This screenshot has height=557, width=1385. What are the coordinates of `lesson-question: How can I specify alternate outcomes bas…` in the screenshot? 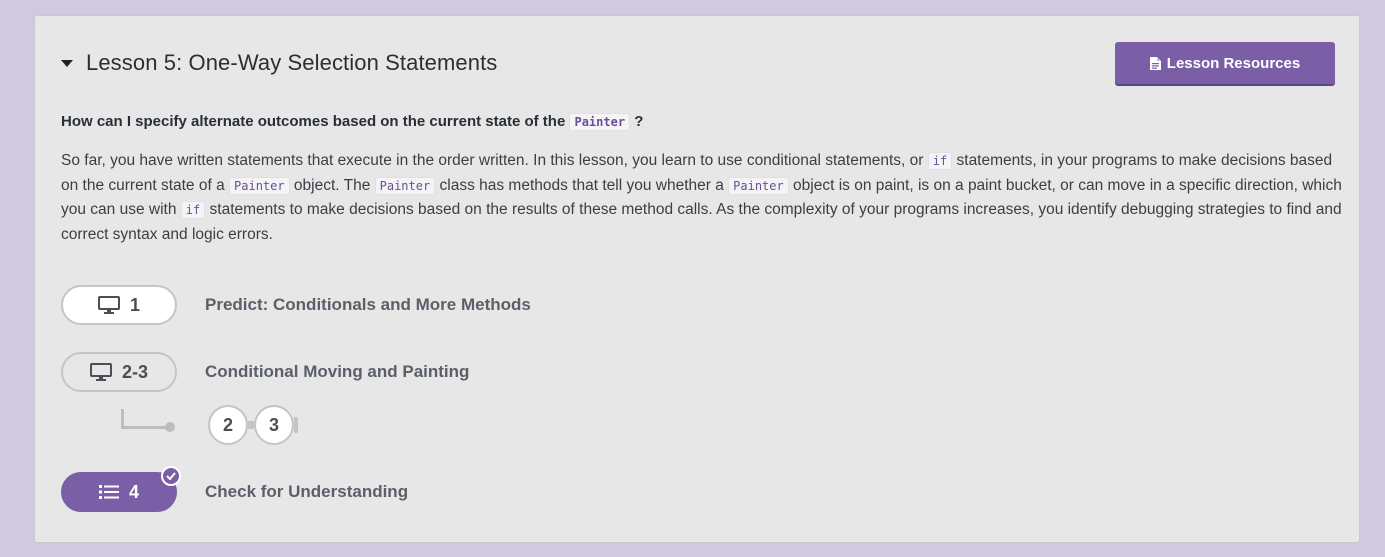 It's located at (352, 122).